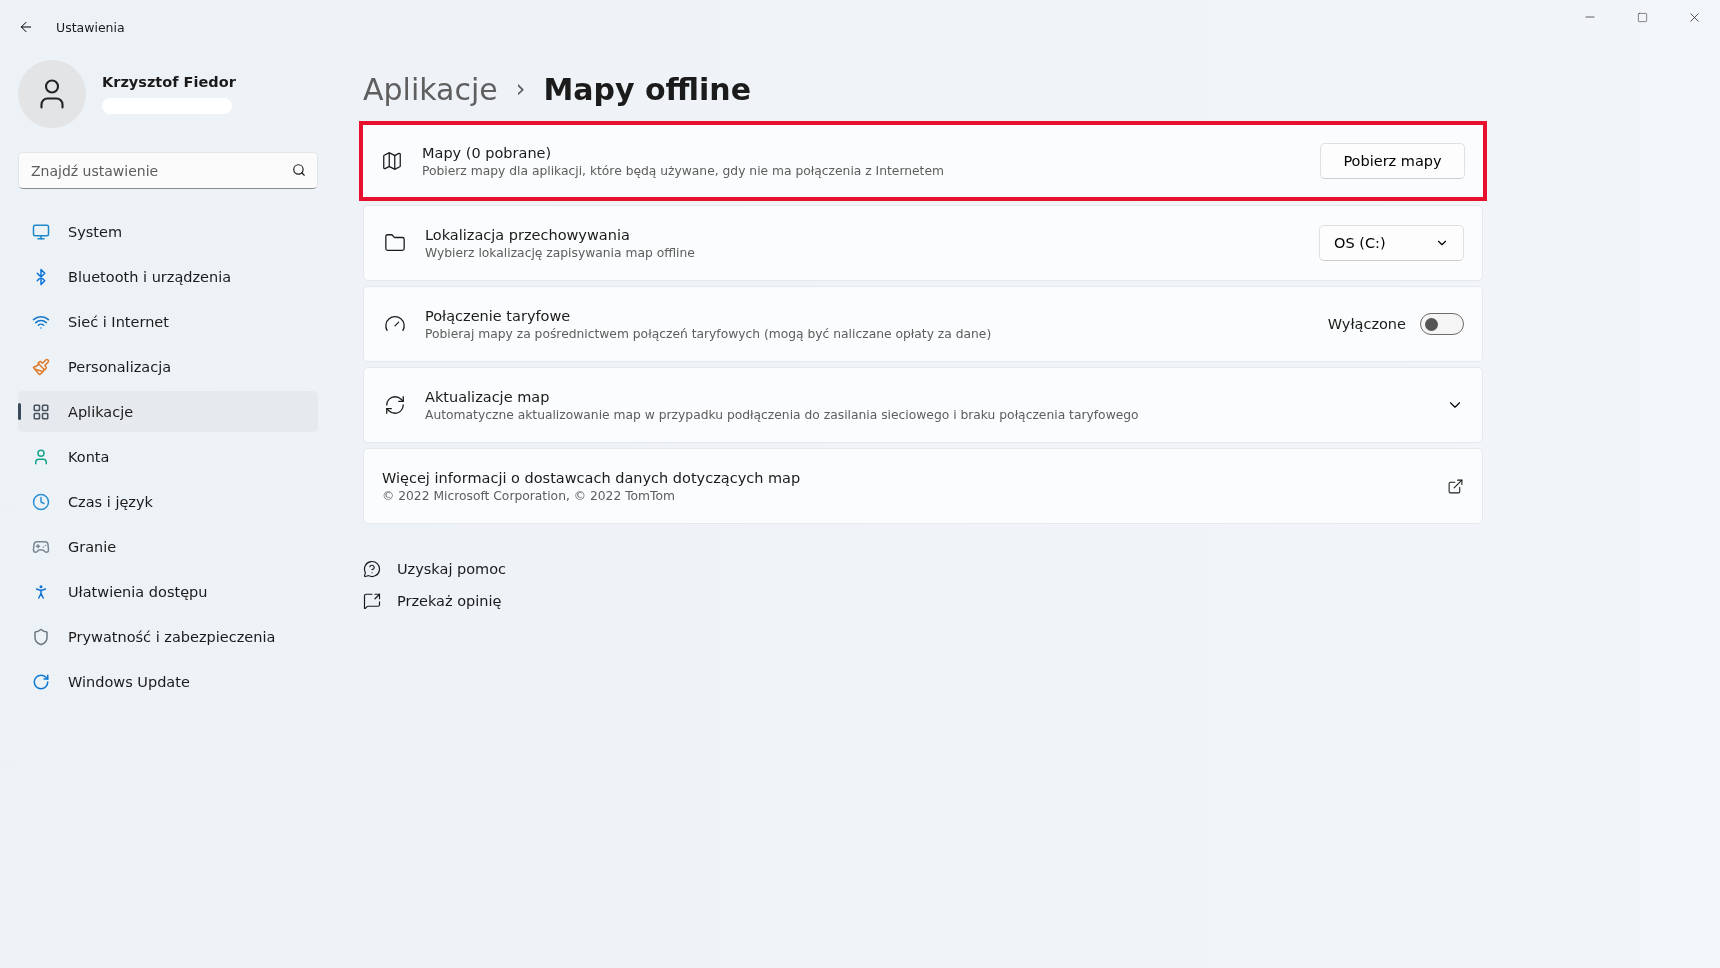 The width and height of the screenshot is (1720, 968). What do you see at coordinates (392, 161) in the screenshot?
I see `map-icon` at bounding box center [392, 161].